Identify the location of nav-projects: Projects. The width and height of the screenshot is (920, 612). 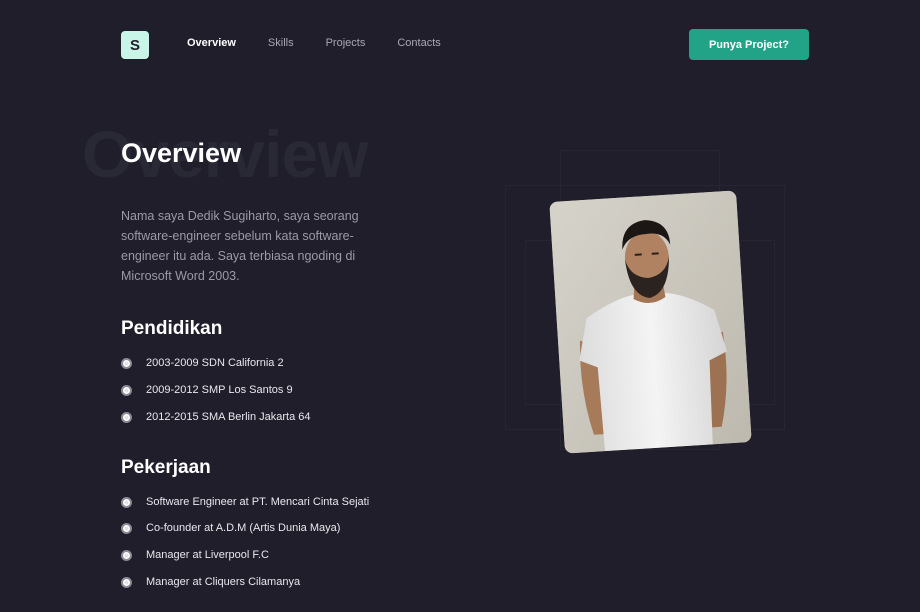
(346, 43).